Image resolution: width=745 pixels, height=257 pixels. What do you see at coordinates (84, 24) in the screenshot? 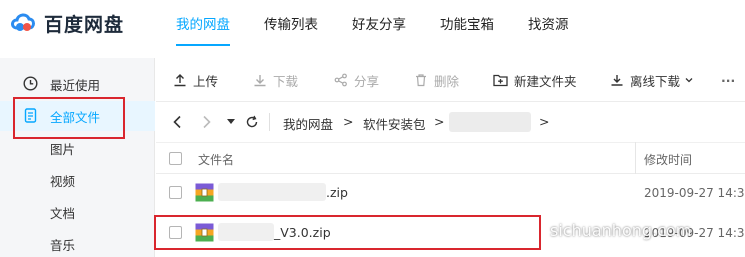
I see `app-name: 百度网盘` at bounding box center [84, 24].